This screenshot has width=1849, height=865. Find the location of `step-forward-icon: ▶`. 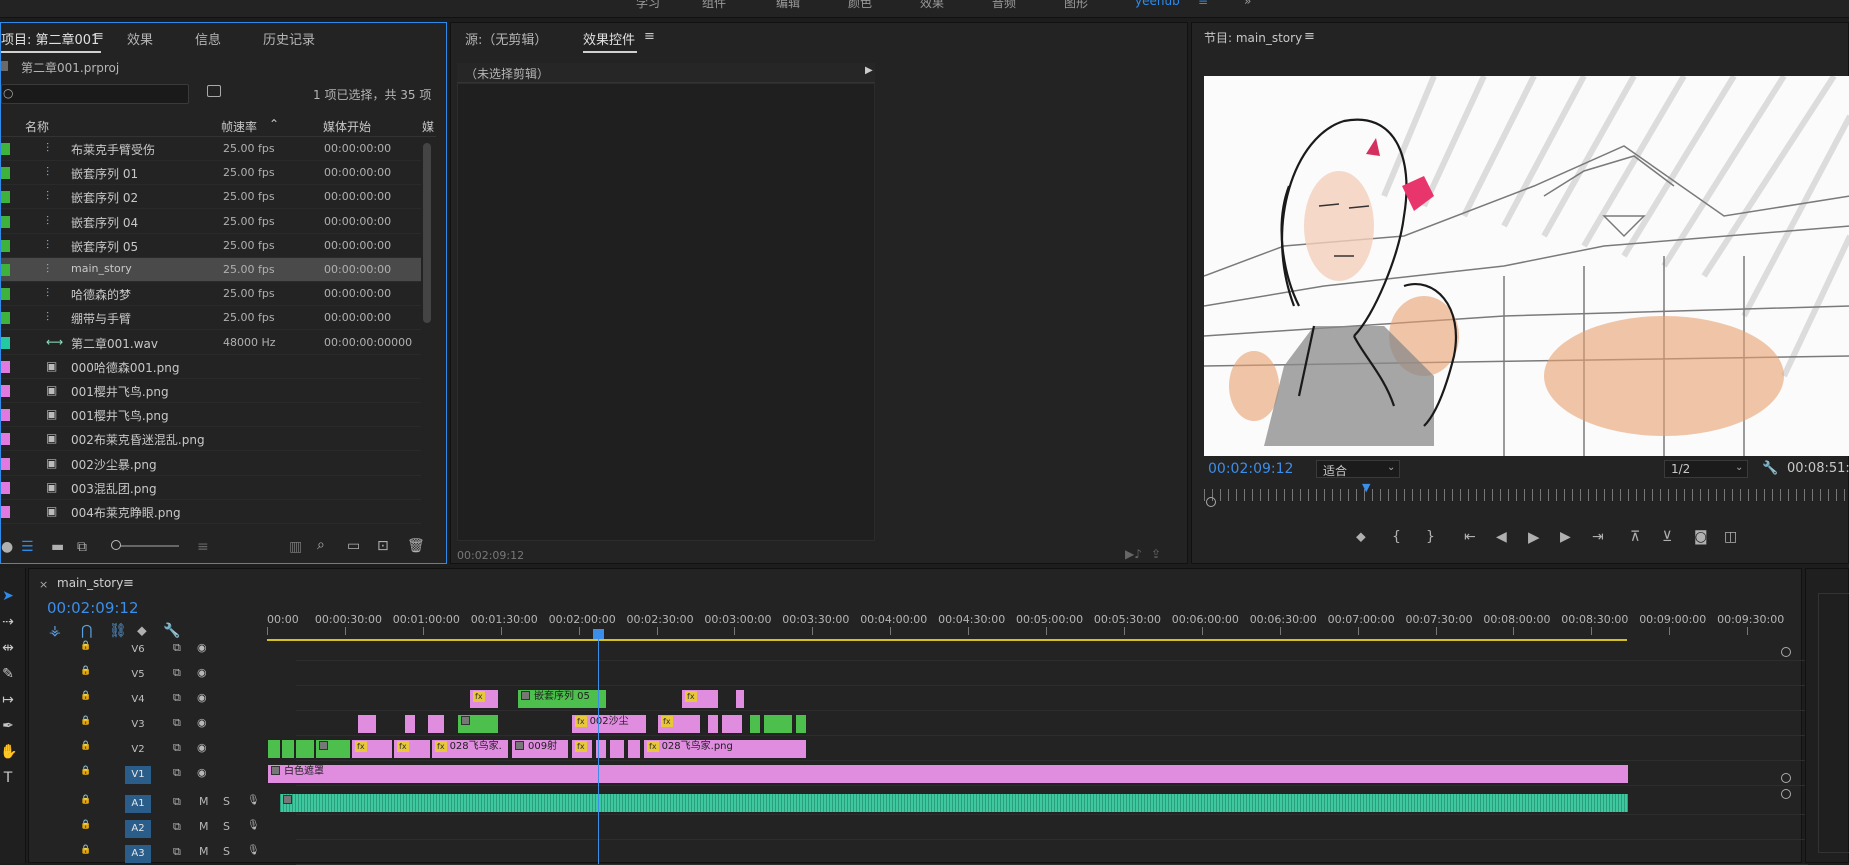

step-forward-icon: ▶ is located at coordinates (1565, 537).